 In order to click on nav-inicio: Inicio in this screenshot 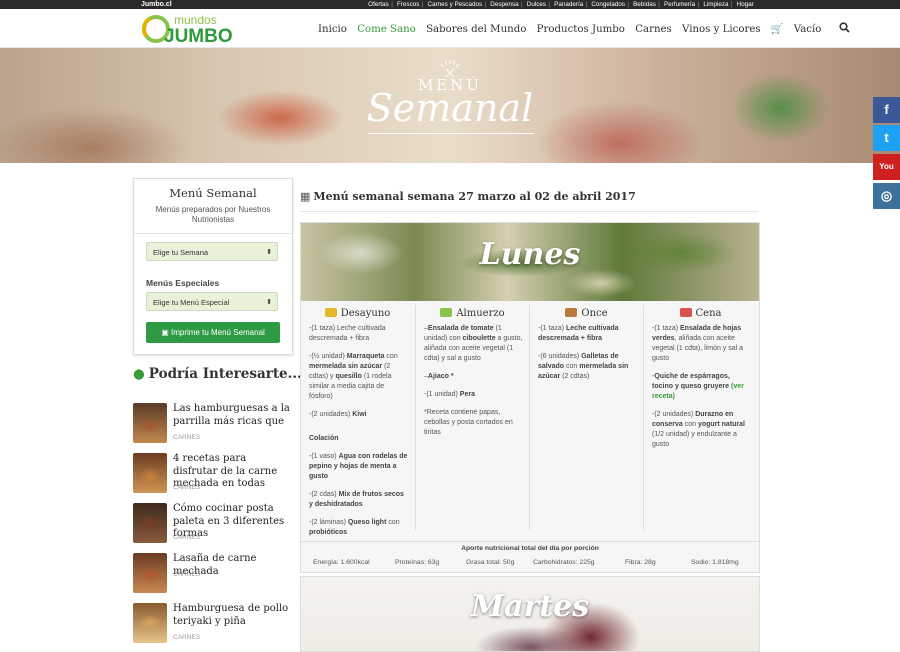, I will do `click(332, 29)`.